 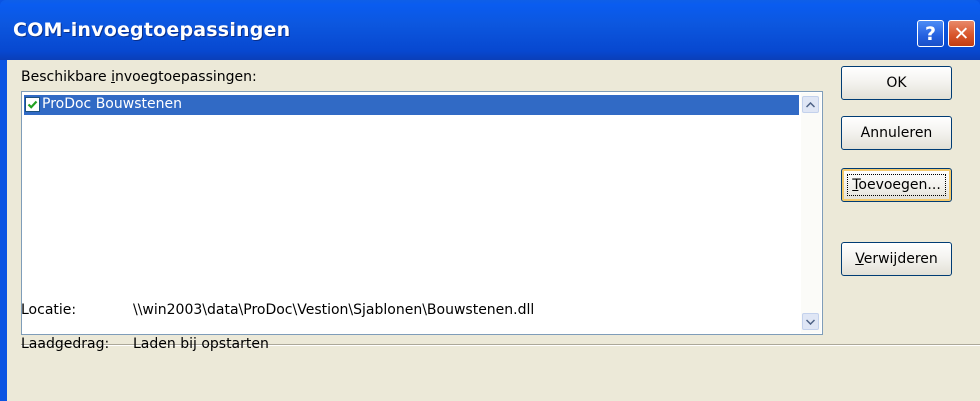 What do you see at coordinates (811, 213) in the screenshot?
I see `vertical-scrollbar` at bounding box center [811, 213].